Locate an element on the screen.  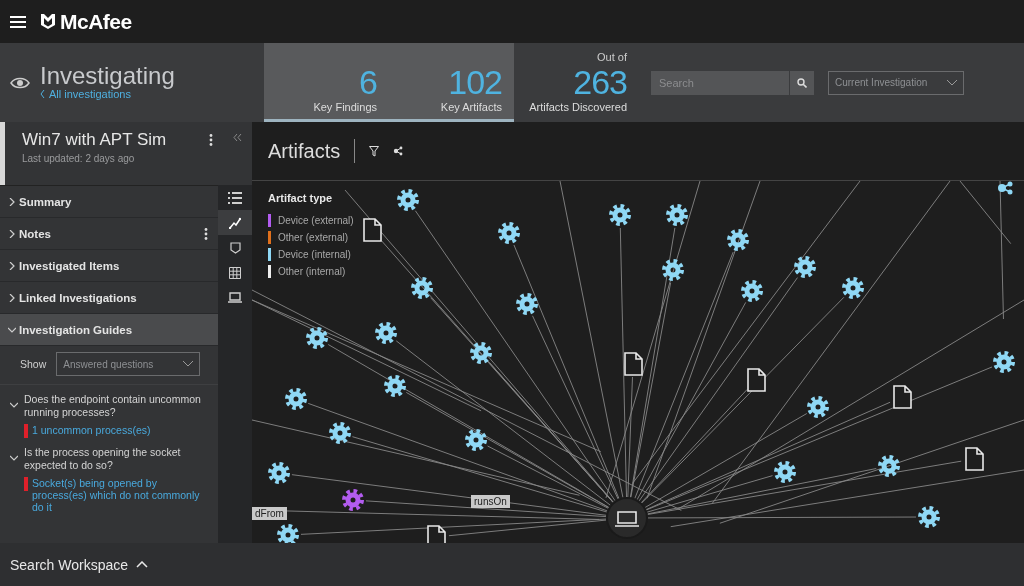
share-node-icon is located at coordinates (1005, 188).